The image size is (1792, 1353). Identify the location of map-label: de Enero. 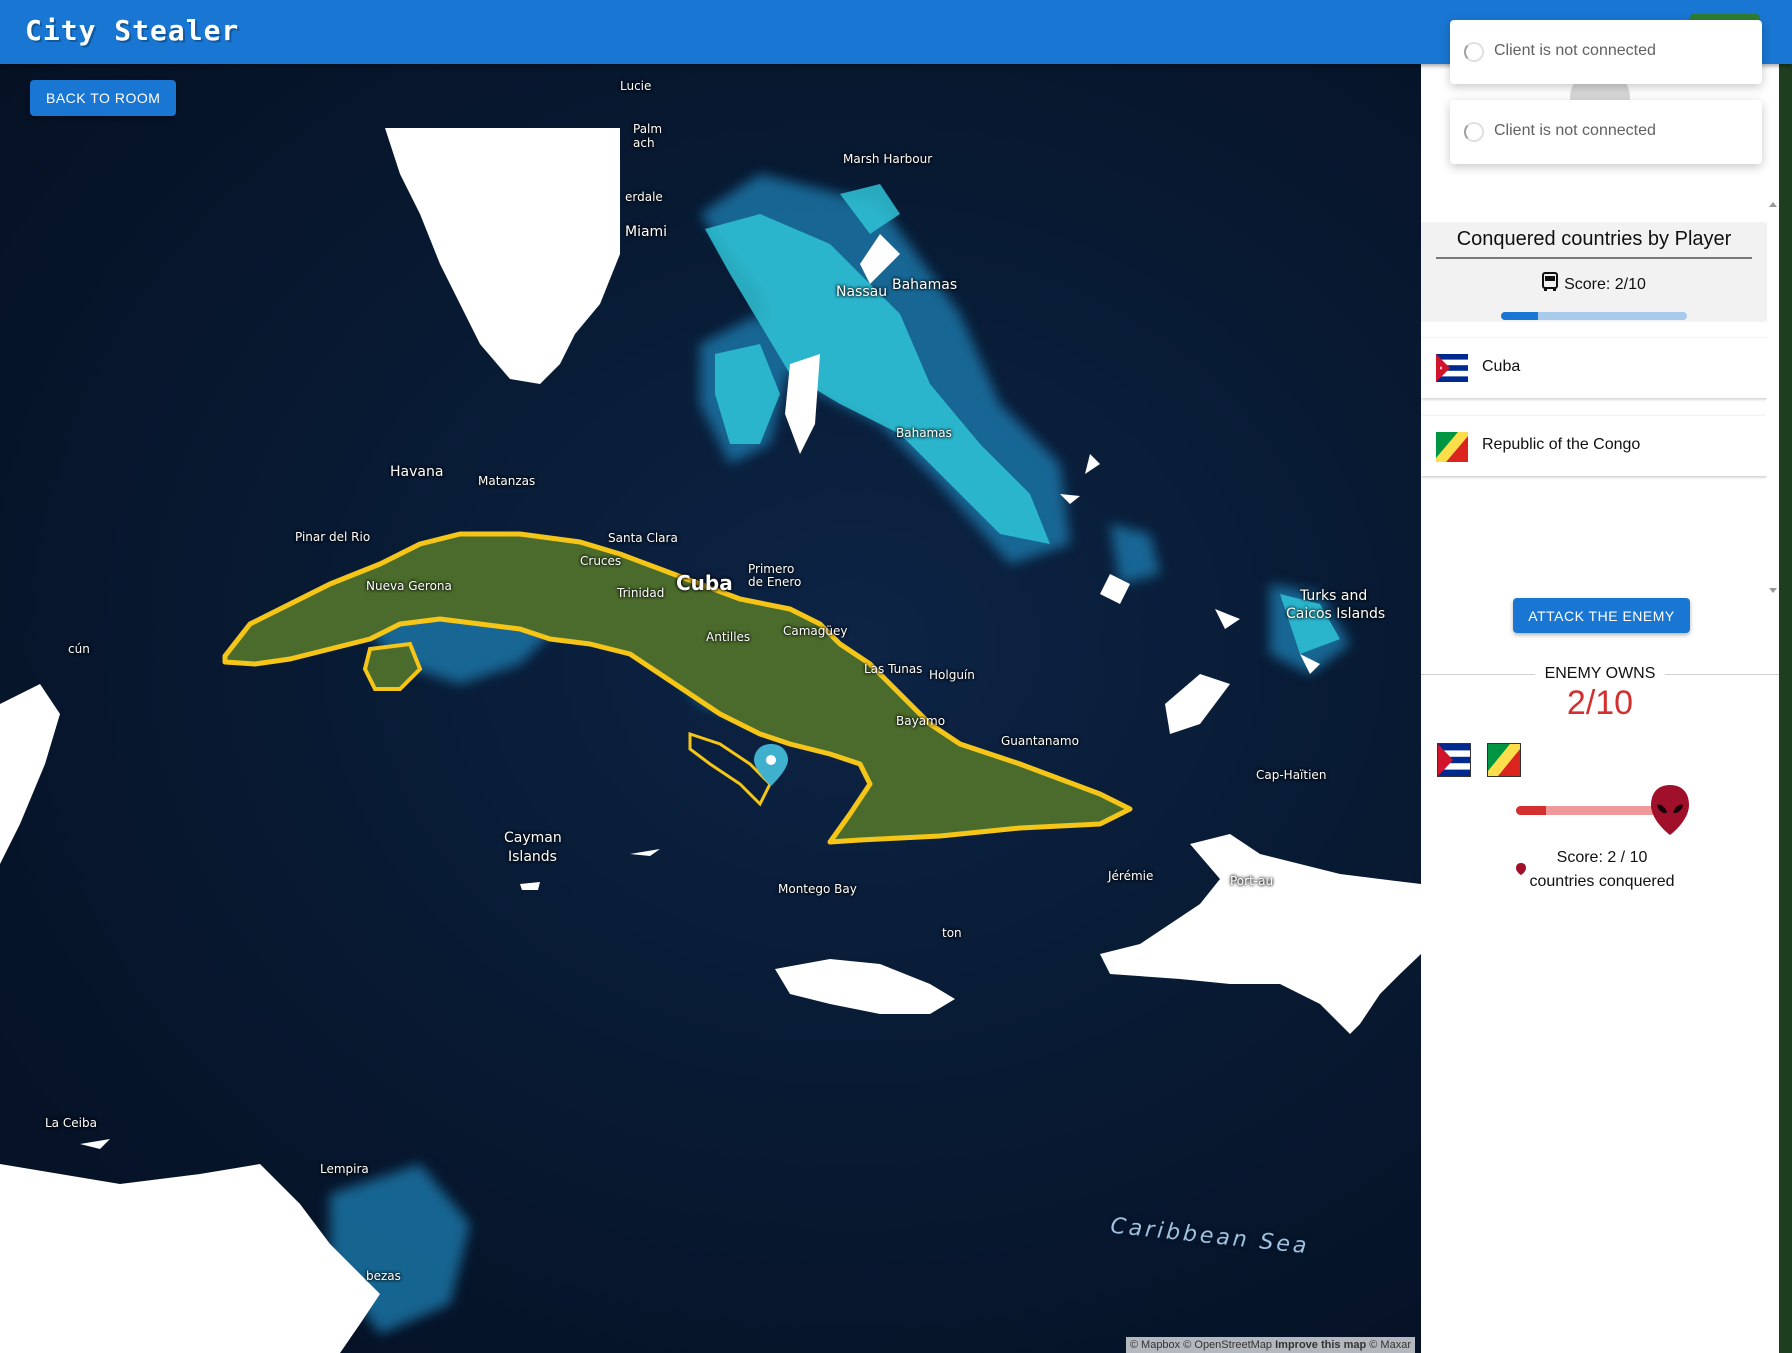
(775, 582).